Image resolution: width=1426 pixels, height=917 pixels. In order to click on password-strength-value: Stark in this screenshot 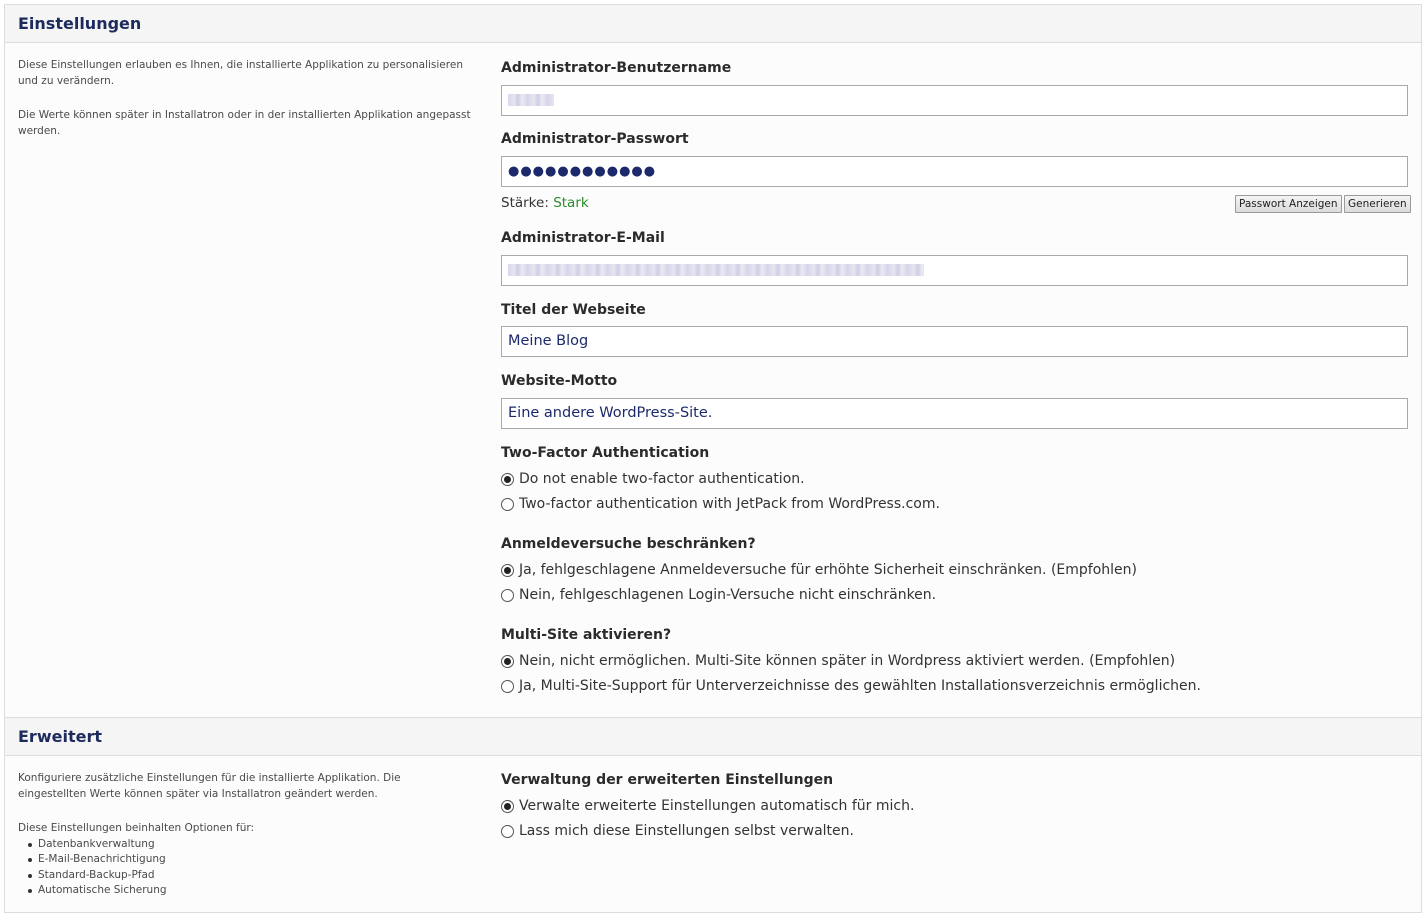, I will do `click(571, 203)`.